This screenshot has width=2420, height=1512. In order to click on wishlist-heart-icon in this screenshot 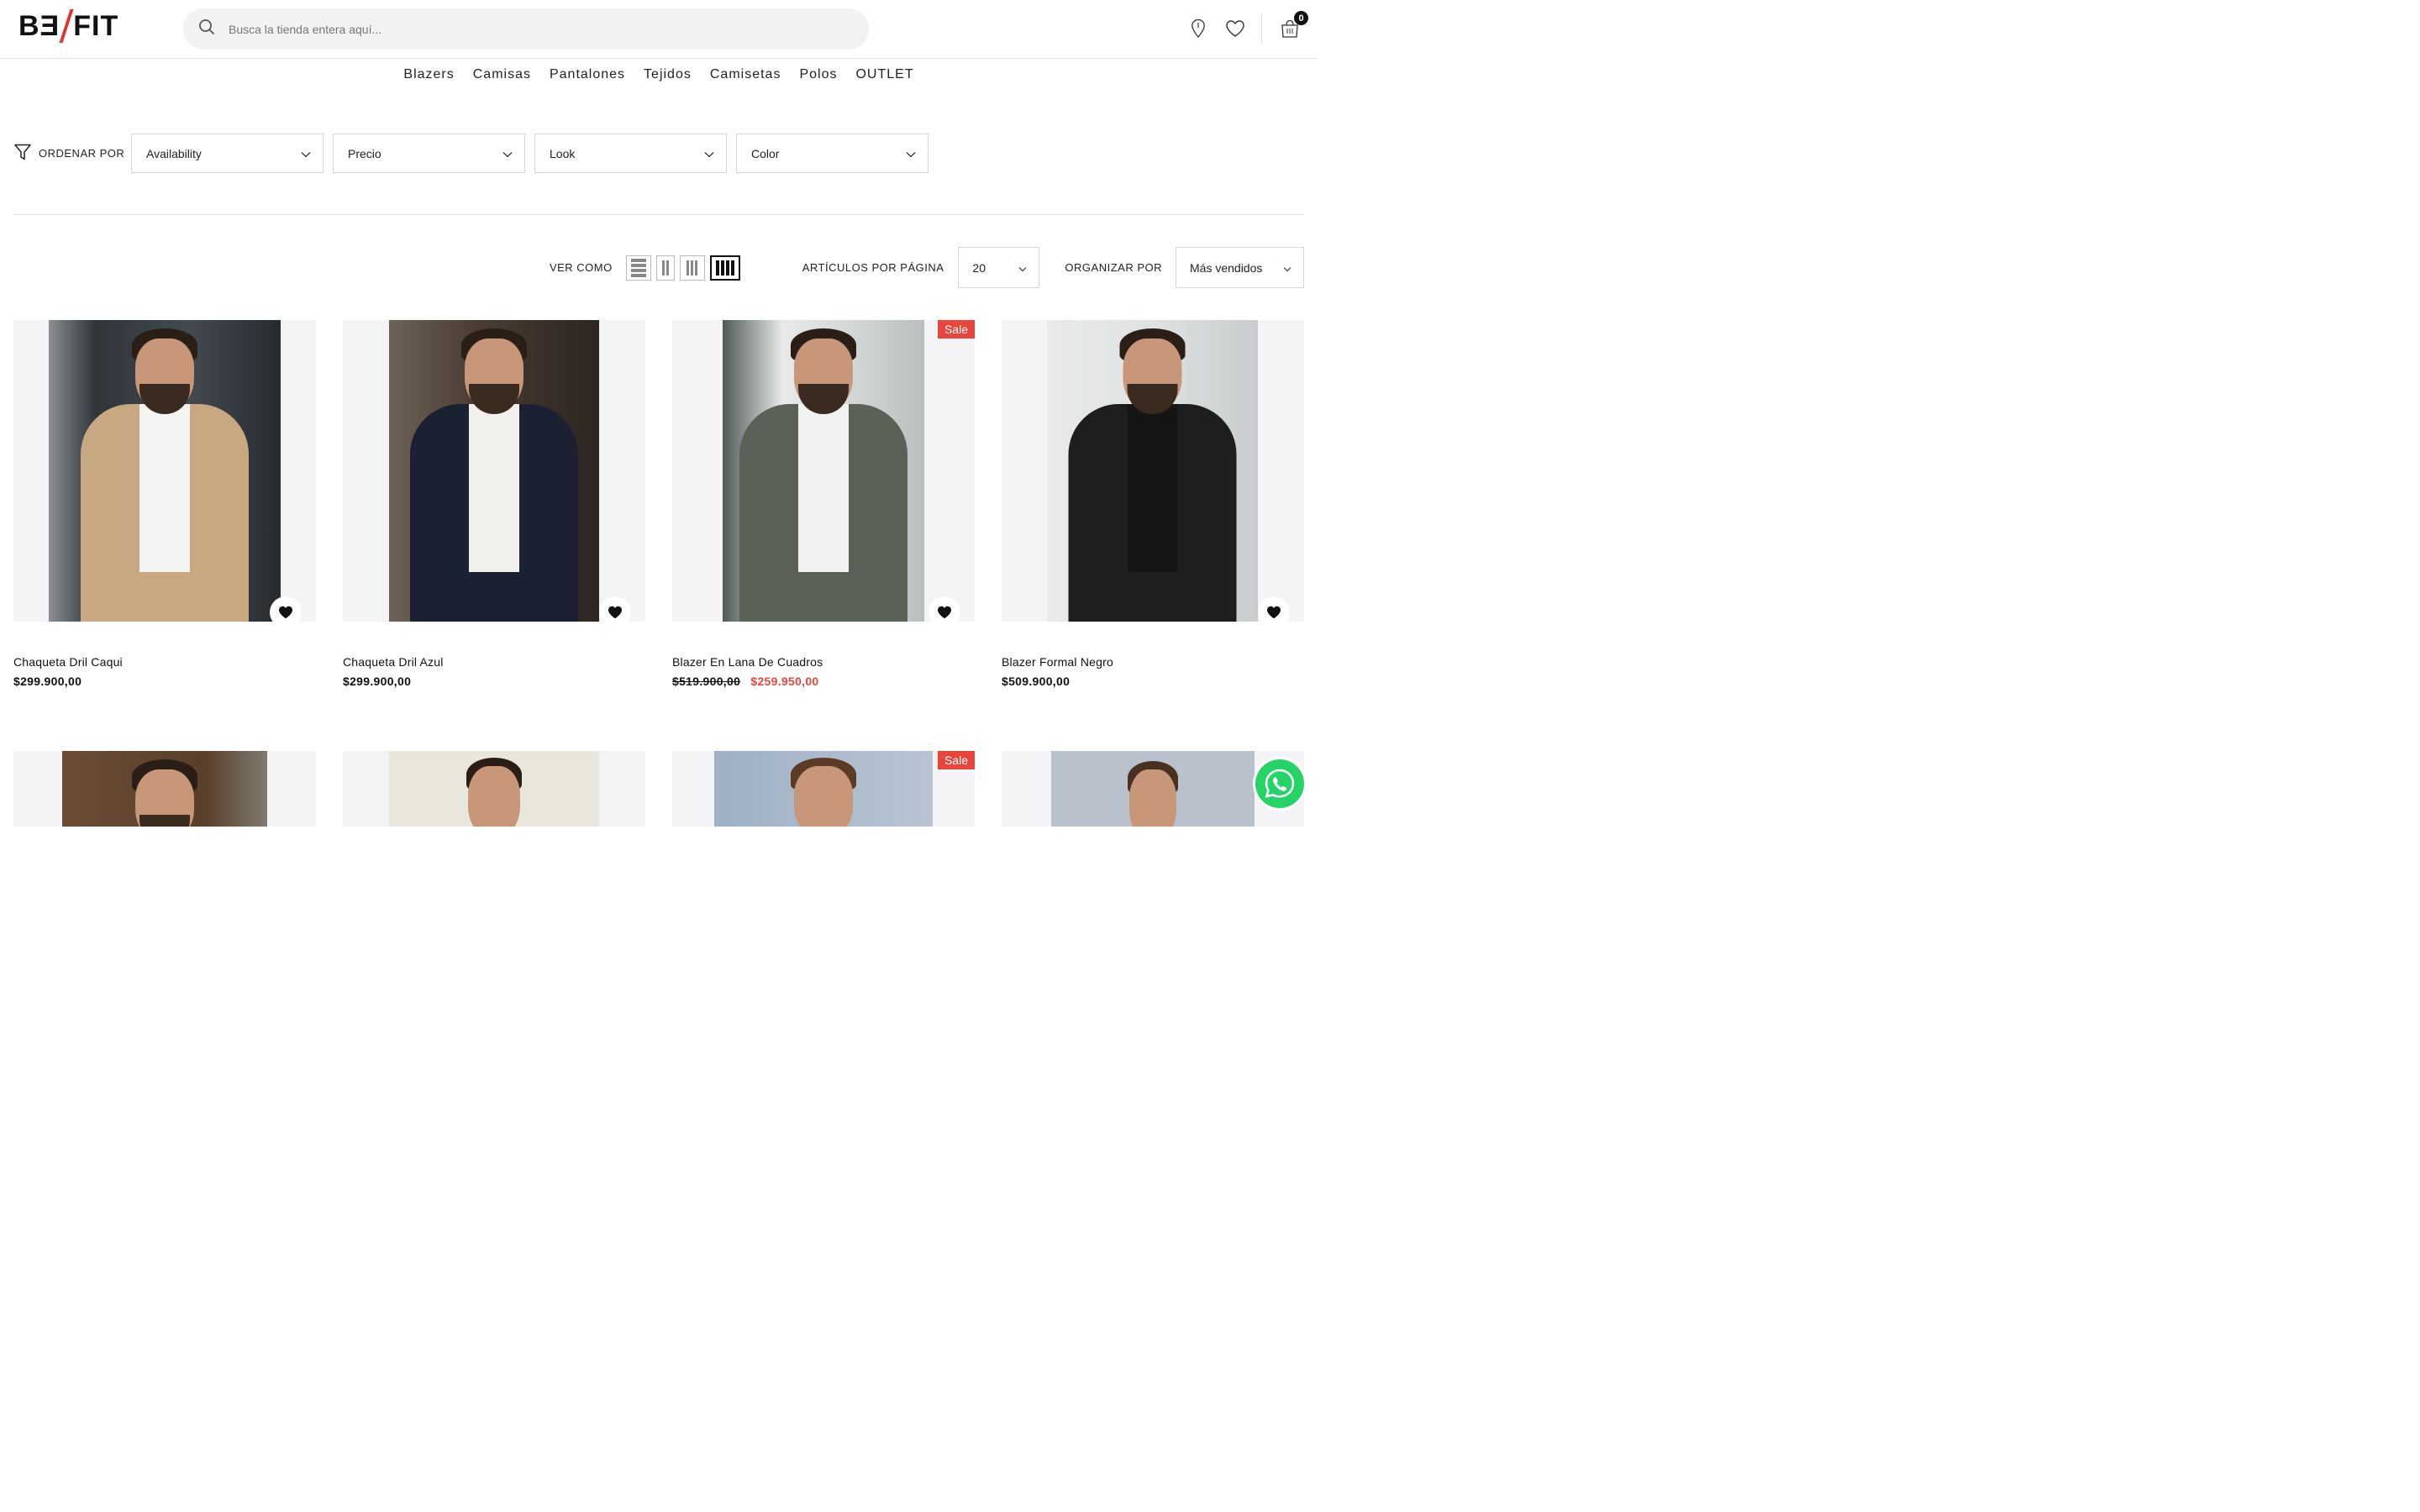, I will do `click(1235, 28)`.